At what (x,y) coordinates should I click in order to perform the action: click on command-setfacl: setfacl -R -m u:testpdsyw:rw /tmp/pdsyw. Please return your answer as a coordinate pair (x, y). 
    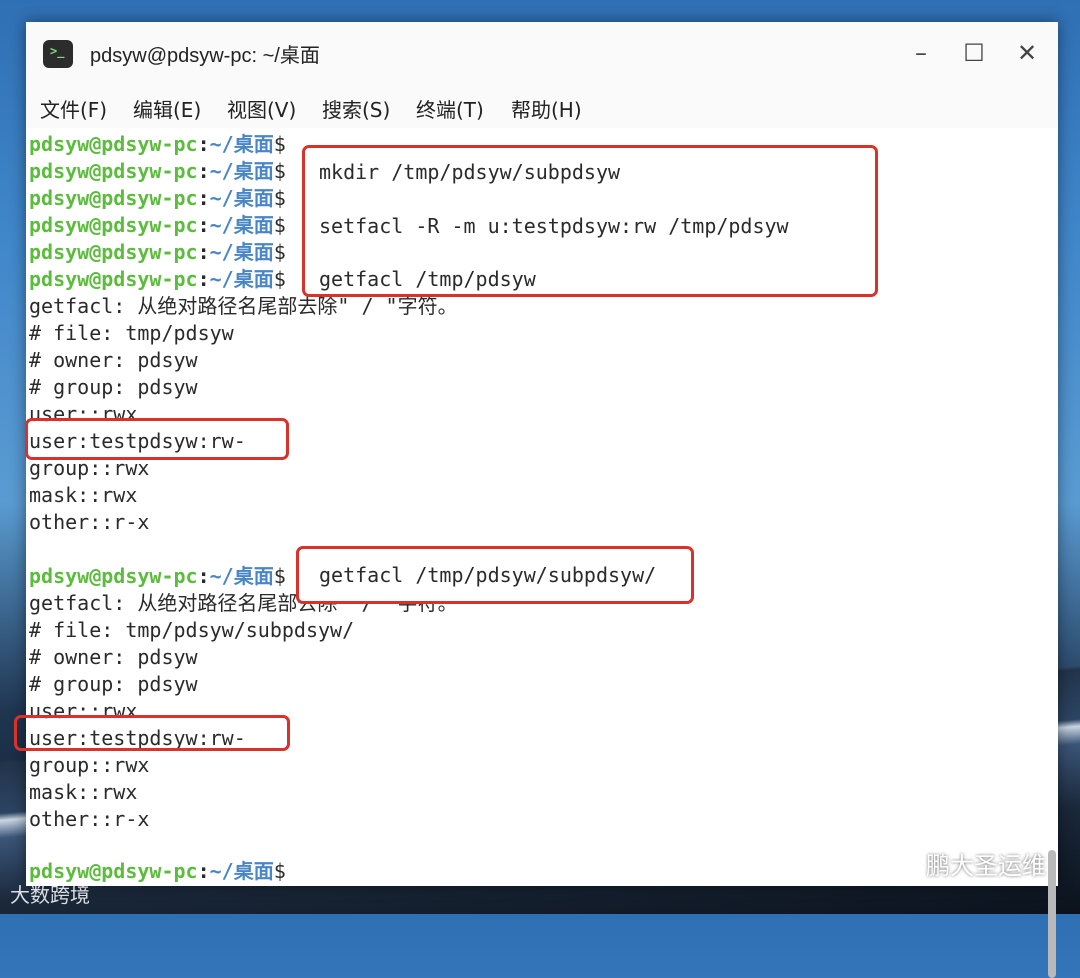
    Looking at the image, I should click on (554, 226).